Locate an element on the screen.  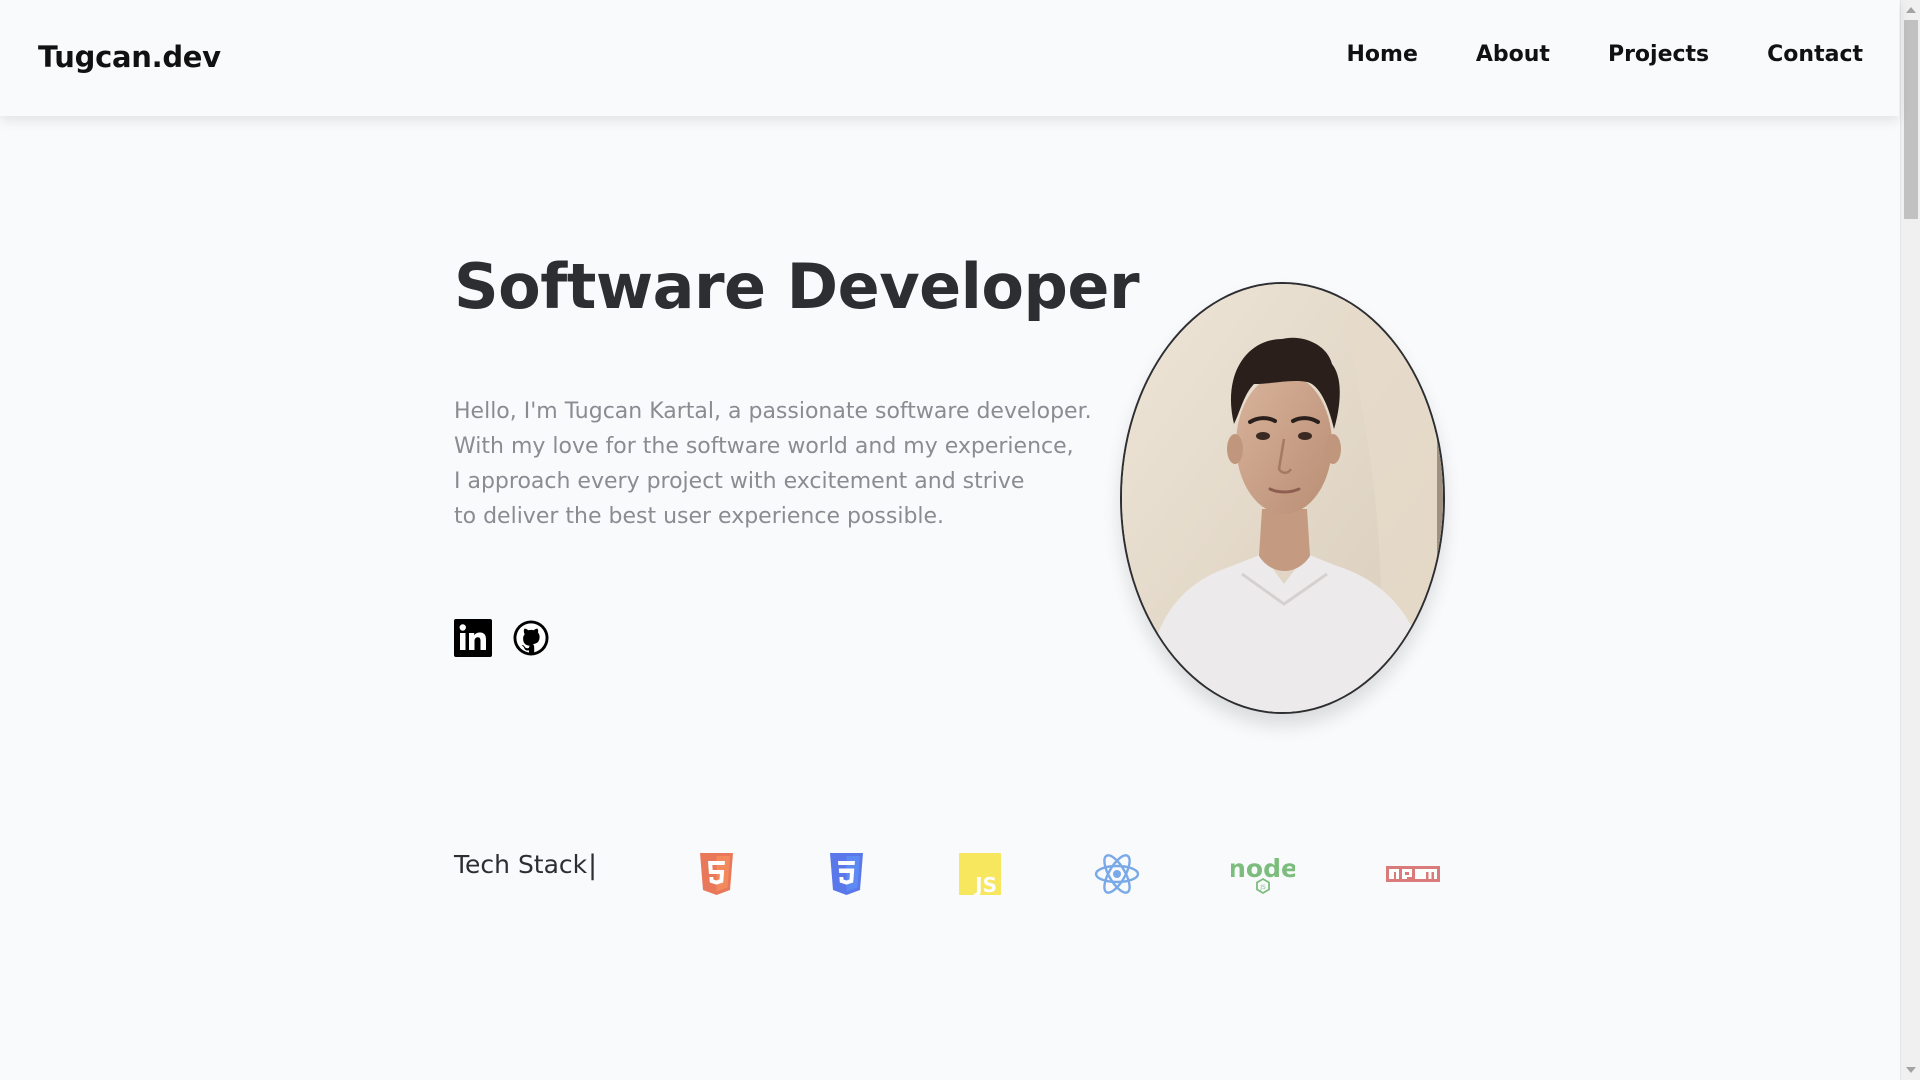
javascript-icon: JS is located at coordinates (980, 874).